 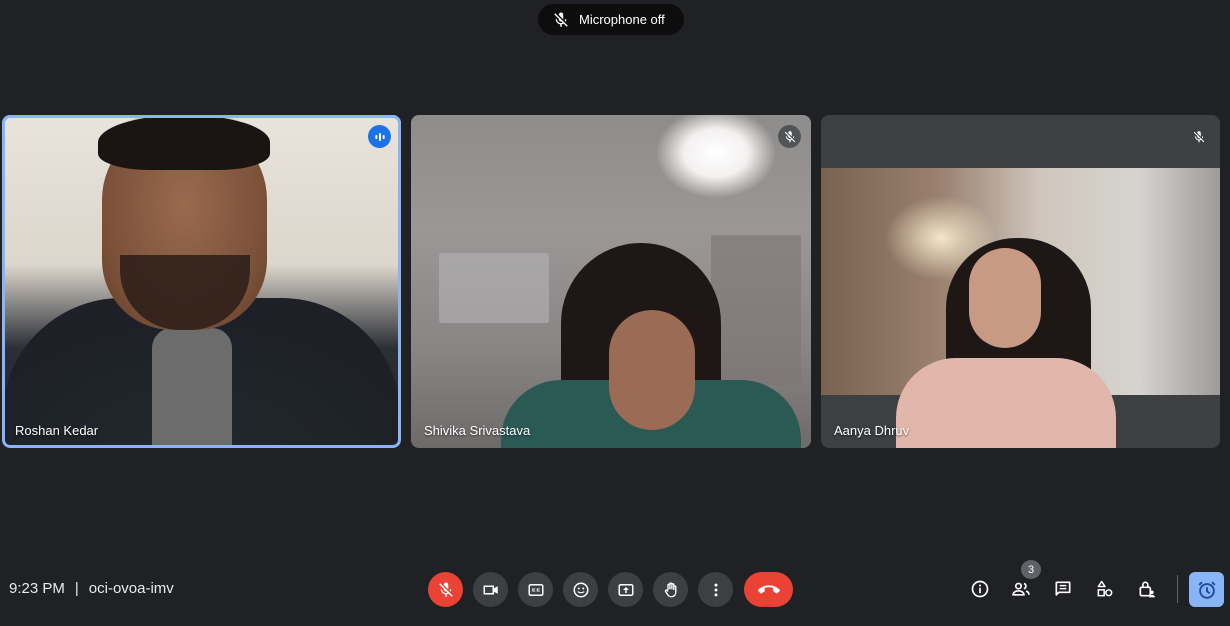 I want to click on call-end-icon, so click(x=768, y=590).